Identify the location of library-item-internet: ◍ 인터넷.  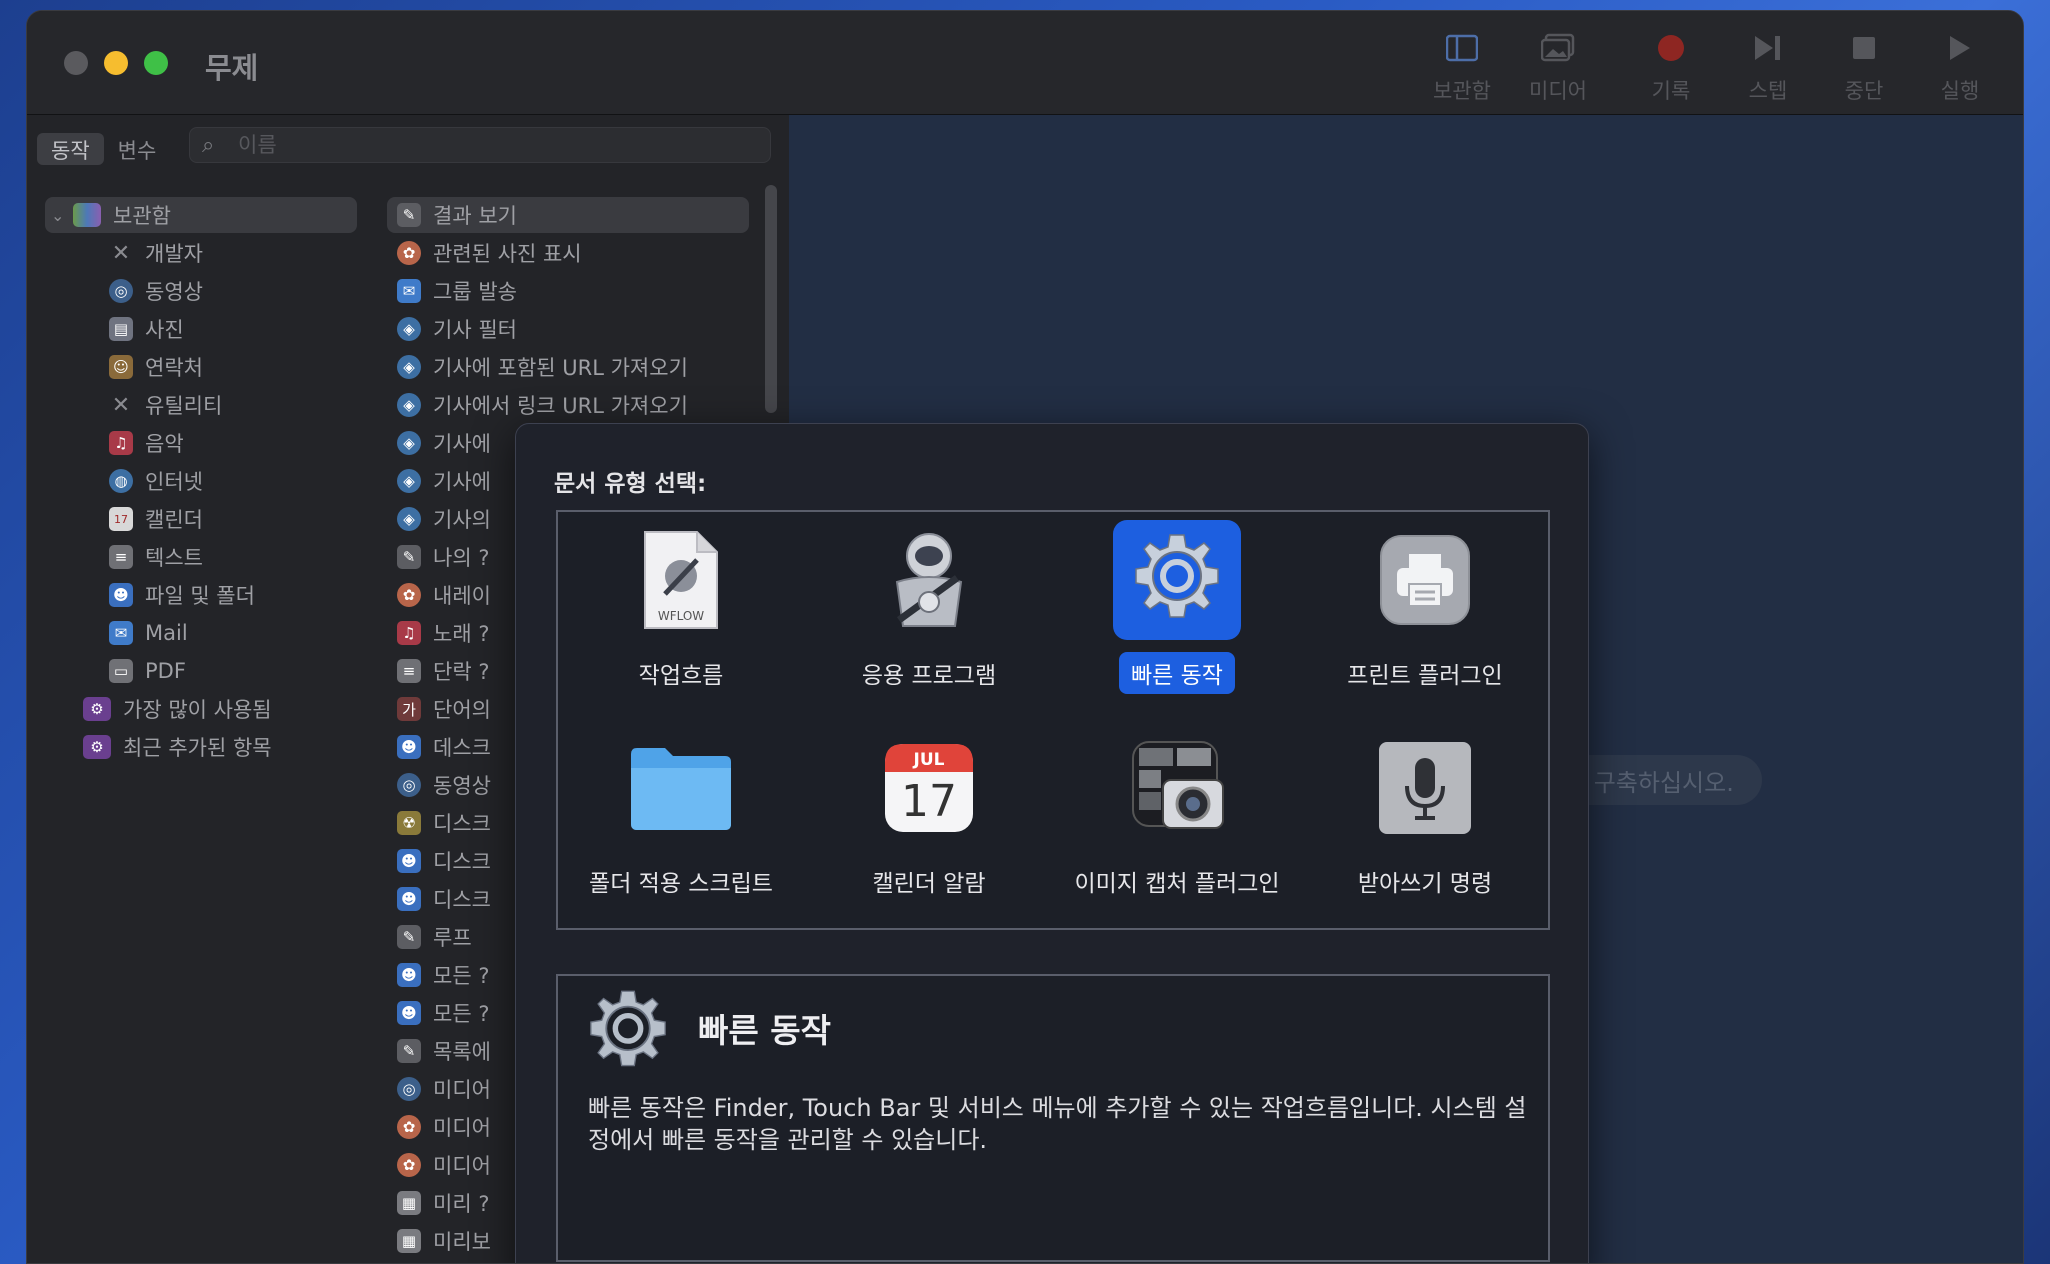
(156, 481).